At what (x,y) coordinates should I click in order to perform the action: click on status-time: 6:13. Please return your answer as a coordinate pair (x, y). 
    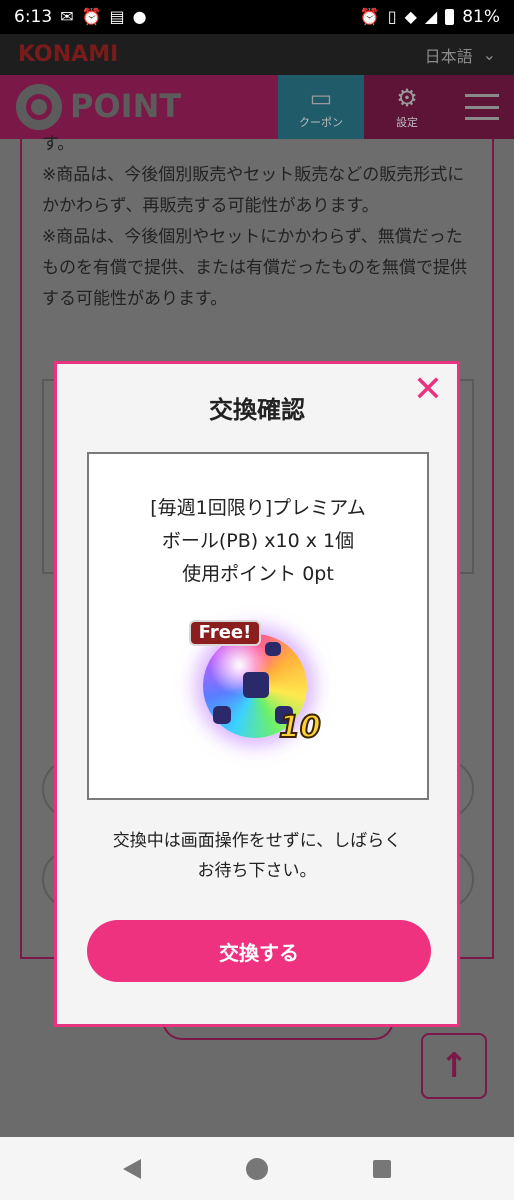
    Looking at the image, I should click on (33, 17).